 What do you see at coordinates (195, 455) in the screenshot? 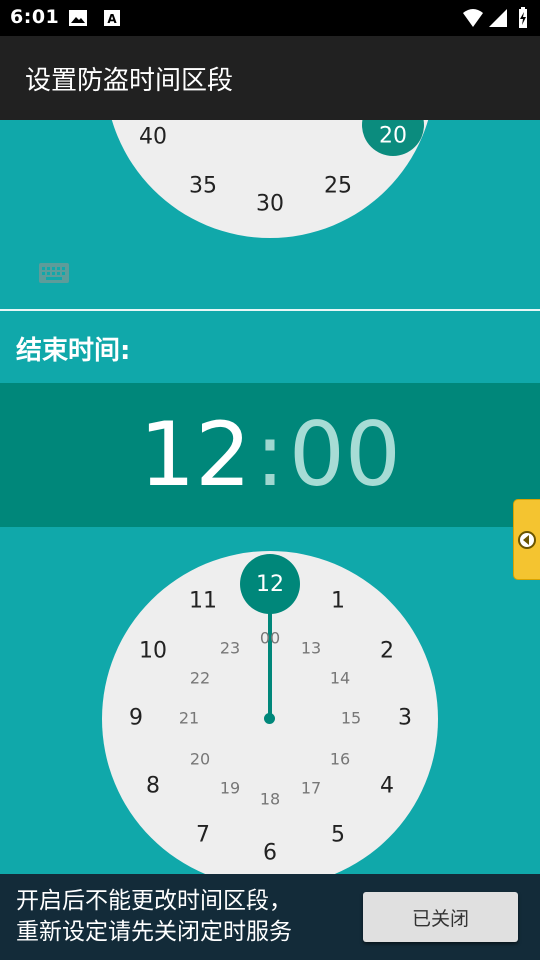
I see `end-hour: 12` at bounding box center [195, 455].